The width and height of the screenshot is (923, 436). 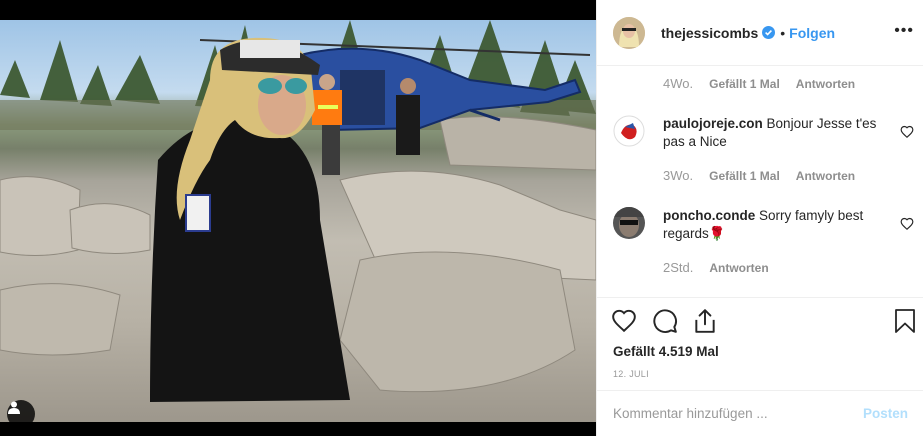 What do you see at coordinates (21, 411) in the screenshot?
I see `user-tag-icon` at bounding box center [21, 411].